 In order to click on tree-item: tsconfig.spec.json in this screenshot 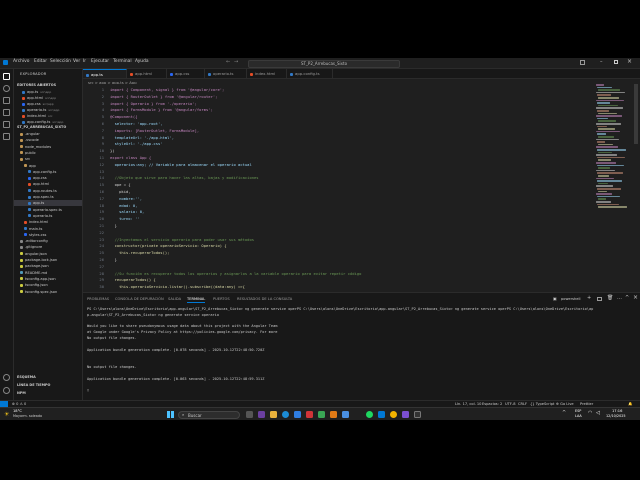, I will do `click(48, 292)`.